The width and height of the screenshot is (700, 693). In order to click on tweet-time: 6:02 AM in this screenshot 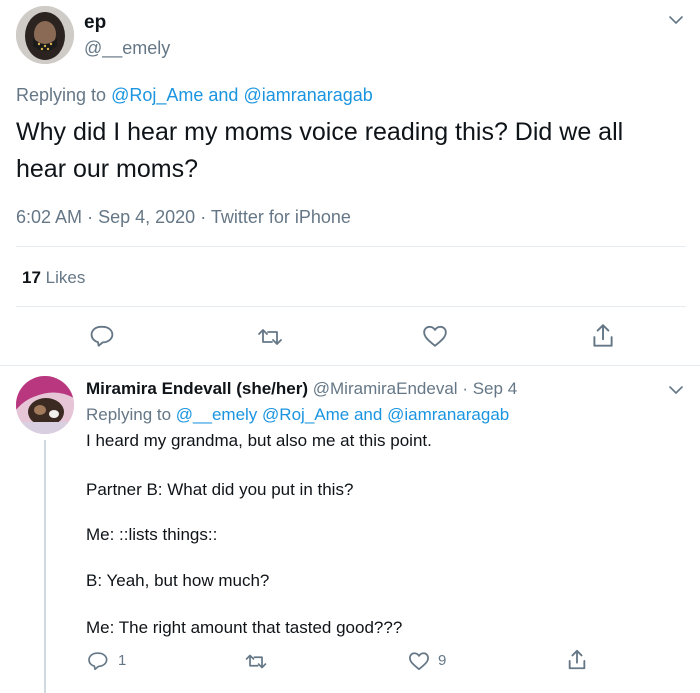, I will do `click(49, 217)`.